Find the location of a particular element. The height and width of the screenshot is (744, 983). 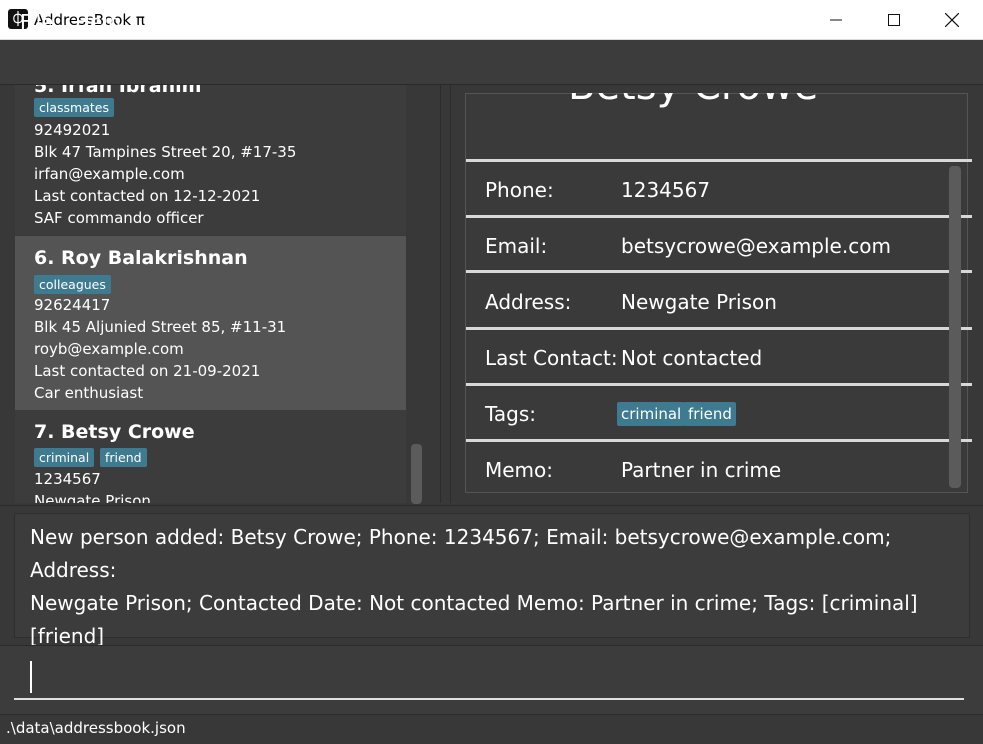

tag-badge: colleagues is located at coordinates (72, 284).